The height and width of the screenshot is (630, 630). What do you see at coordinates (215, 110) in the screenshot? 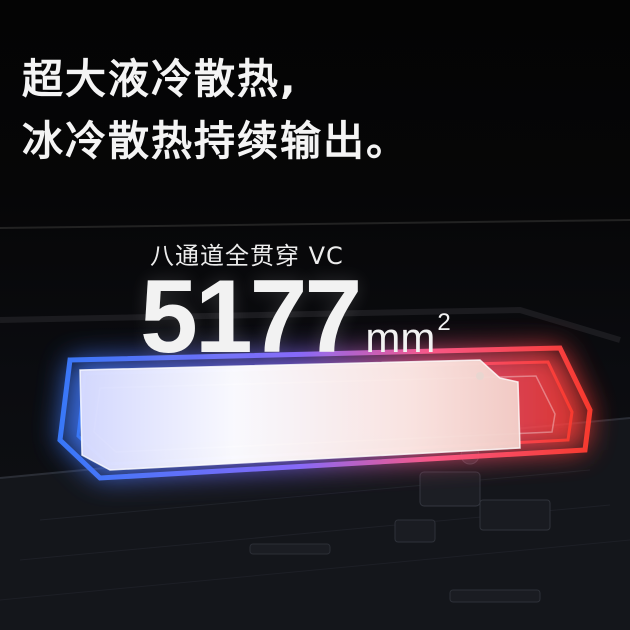
I see `headline: 超大液冷散热, 冰冷散热持续输出。` at bounding box center [215, 110].